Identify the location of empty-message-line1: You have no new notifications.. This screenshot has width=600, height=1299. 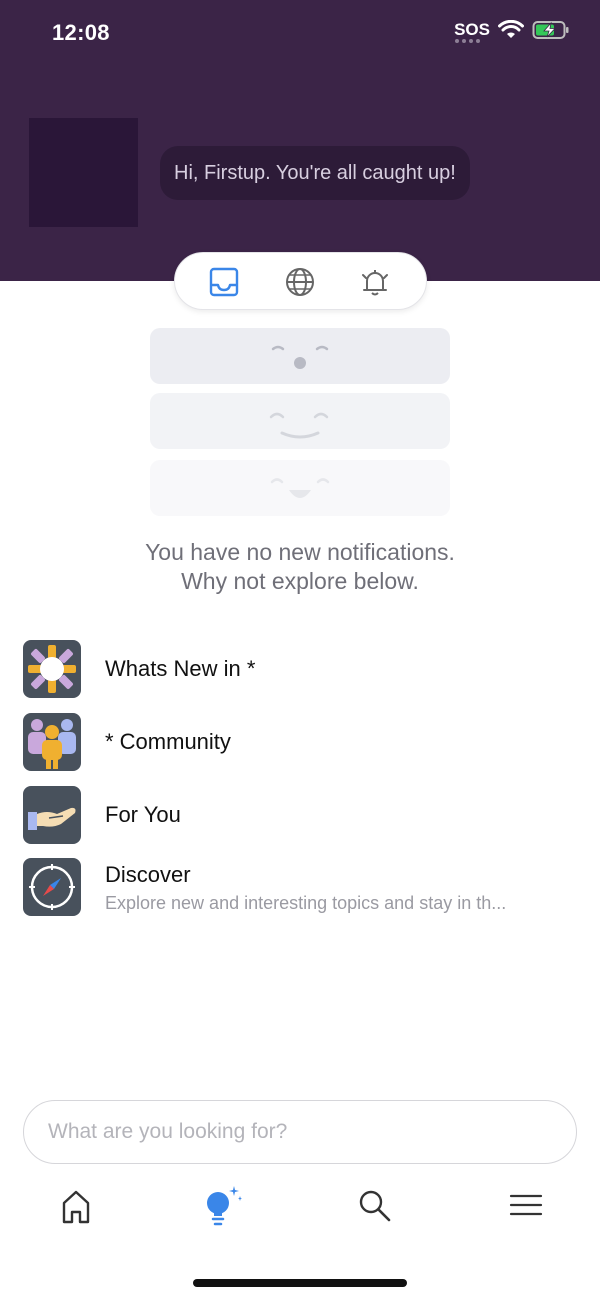
(300, 552).